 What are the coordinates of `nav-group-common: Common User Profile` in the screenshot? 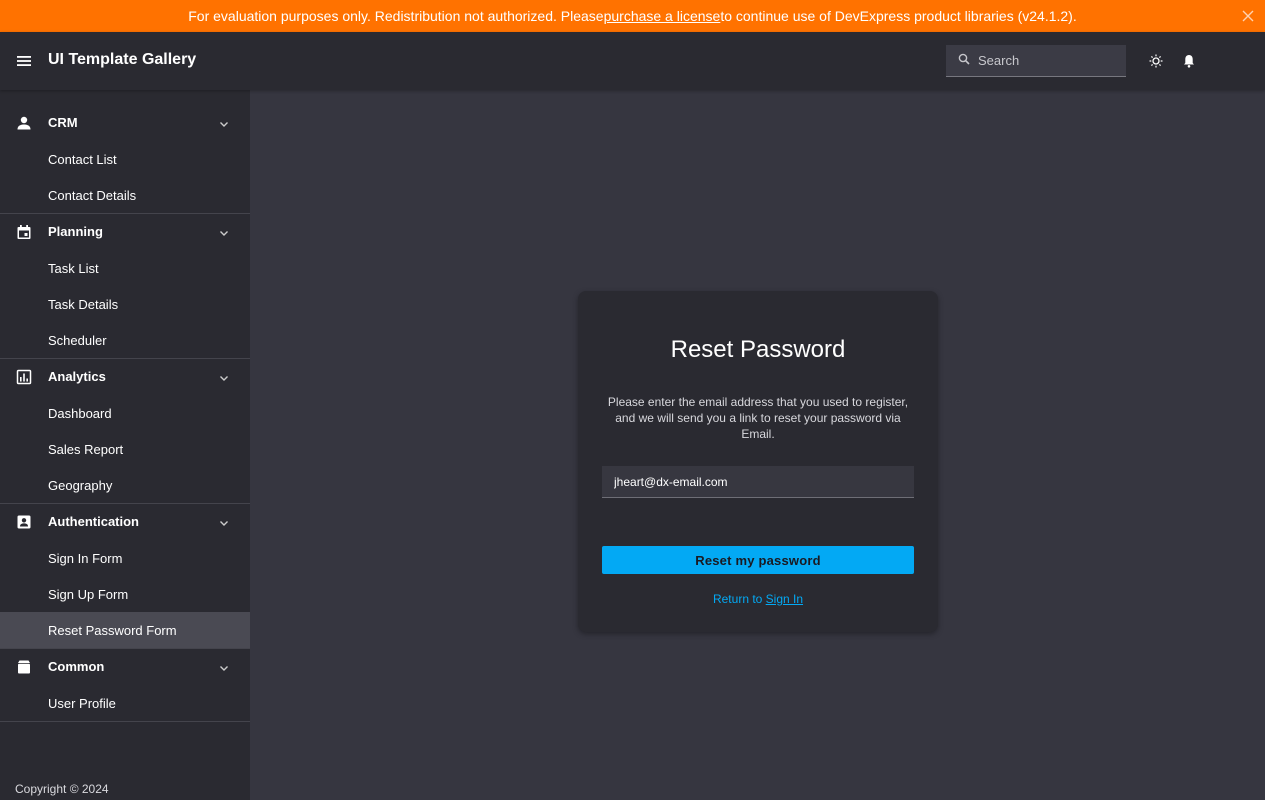 It's located at (125, 685).